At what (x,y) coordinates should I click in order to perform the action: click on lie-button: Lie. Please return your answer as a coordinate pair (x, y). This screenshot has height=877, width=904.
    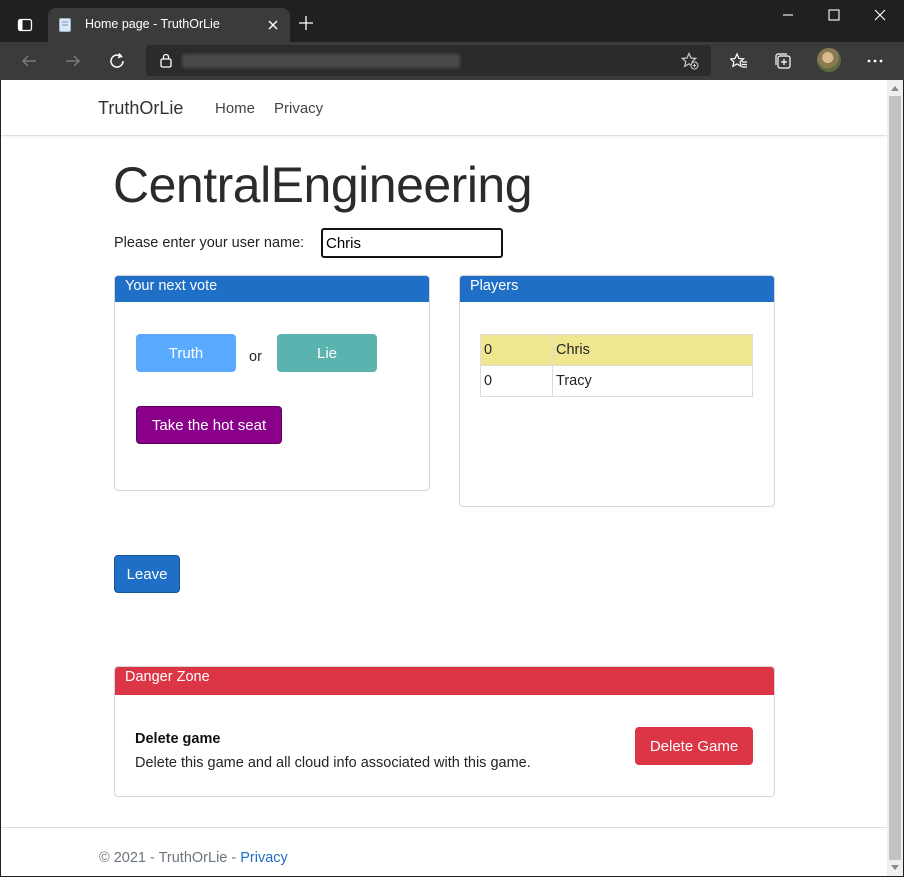
    Looking at the image, I should click on (327, 353).